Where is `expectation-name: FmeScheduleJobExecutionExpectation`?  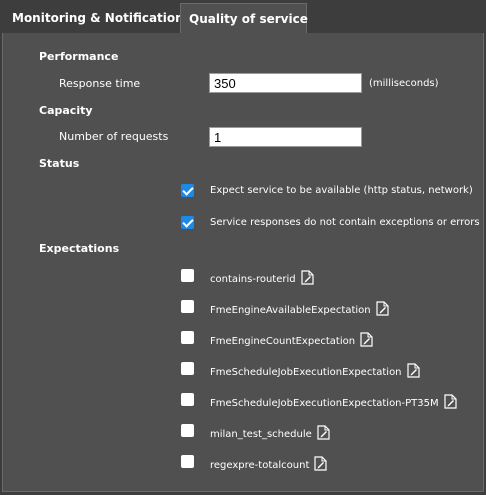
expectation-name: FmeScheduleJobExecutionExpectation is located at coordinates (306, 372).